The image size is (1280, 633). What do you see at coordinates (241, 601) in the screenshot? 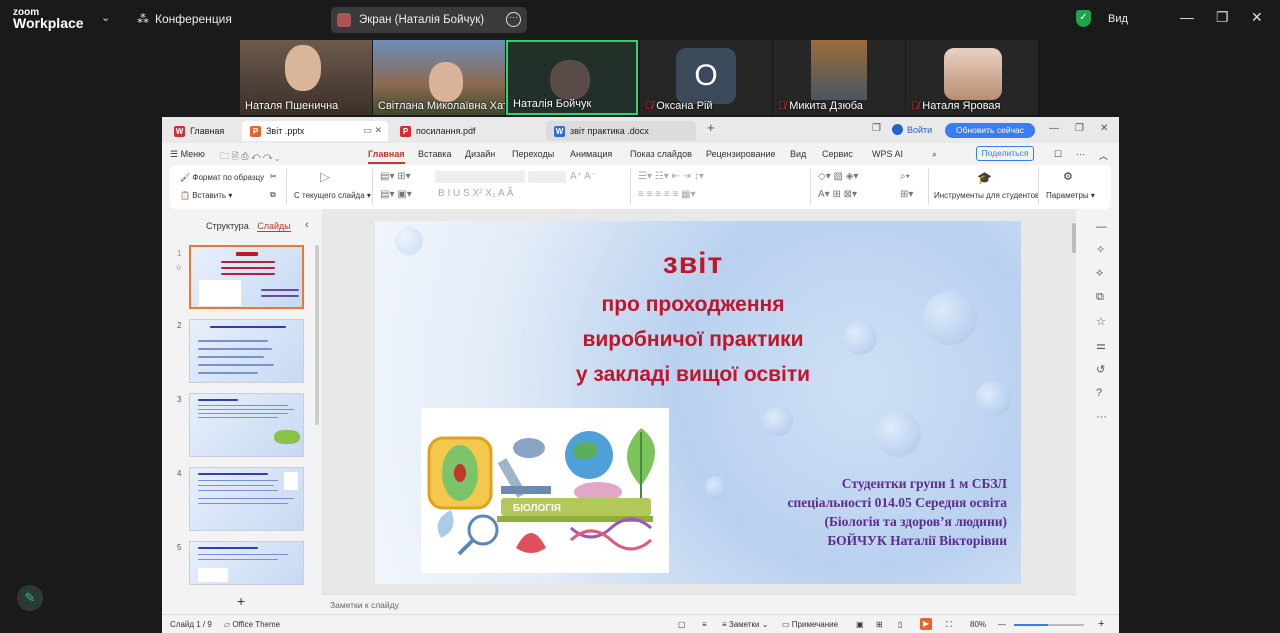
I see `add-slide-icon: +` at bounding box center [241, 601].